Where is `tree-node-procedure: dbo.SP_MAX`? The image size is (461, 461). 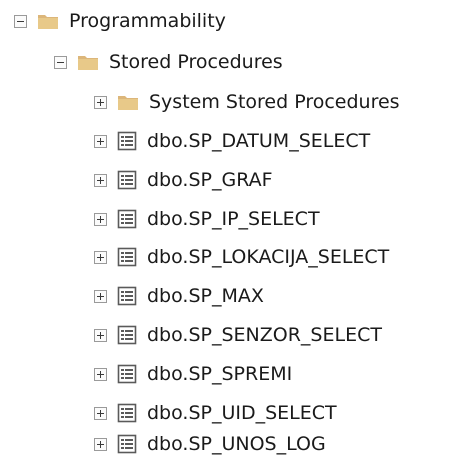
tree-node-procedure: dbo.SP_MAX is located at coordinates (179, 296).